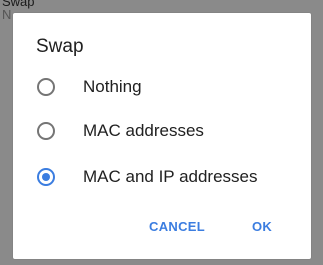 Image resolution: width=323 pixels, height=265 pixels. I want to click on radio-checked-icon, so click(46, 177).